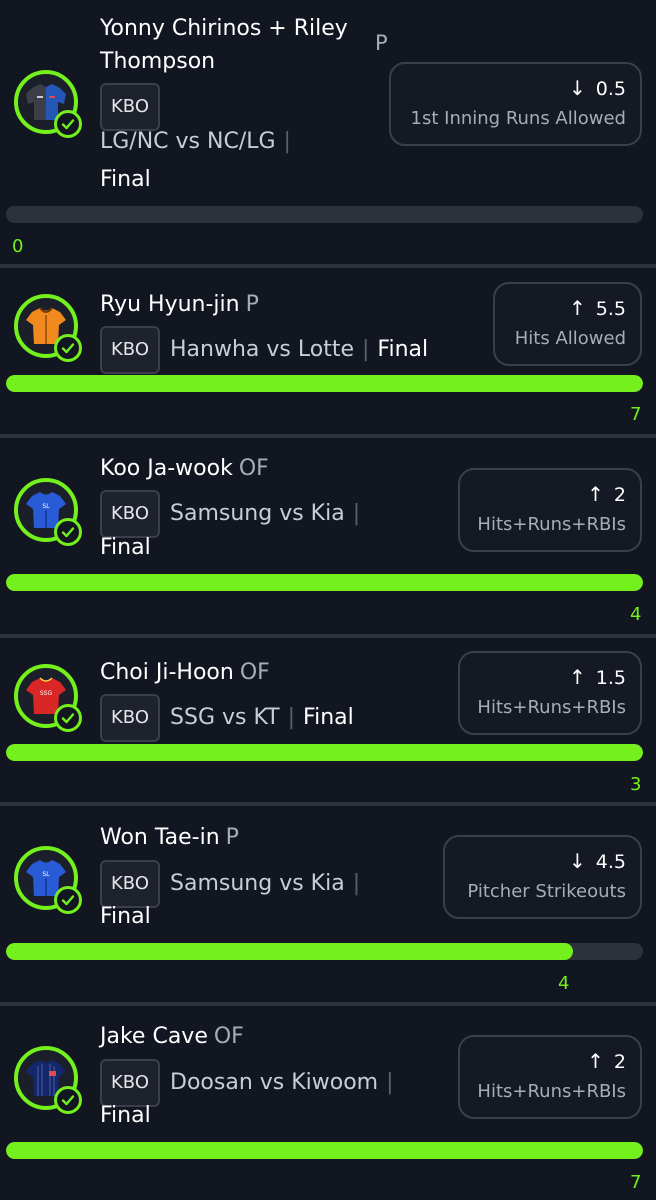  What do you see at coordinates (188, 141) in the screenshot?
I see `matchup: LG/NC vs NC/LG` at bounding box center [188, 141].